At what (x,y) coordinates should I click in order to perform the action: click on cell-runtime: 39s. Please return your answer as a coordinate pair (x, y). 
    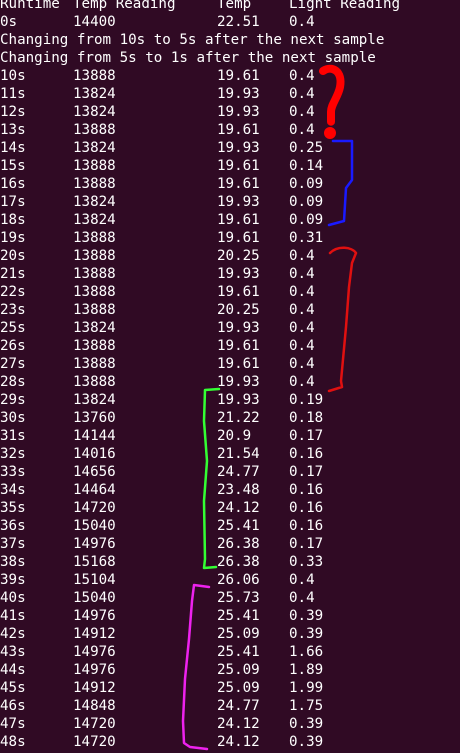
    Looking at the image, I should click on (13, 580).